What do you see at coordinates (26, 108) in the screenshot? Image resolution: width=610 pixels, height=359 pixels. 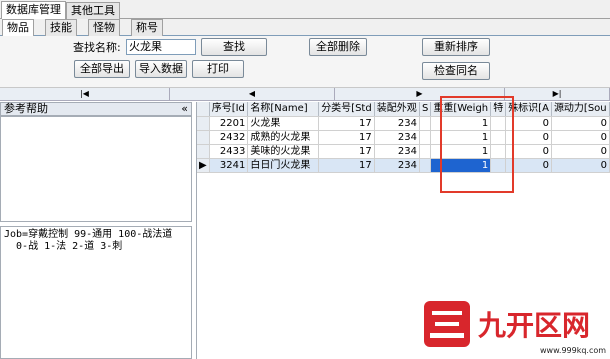 I see `help-title: 参考帮助` at bounding box center [26, 108].